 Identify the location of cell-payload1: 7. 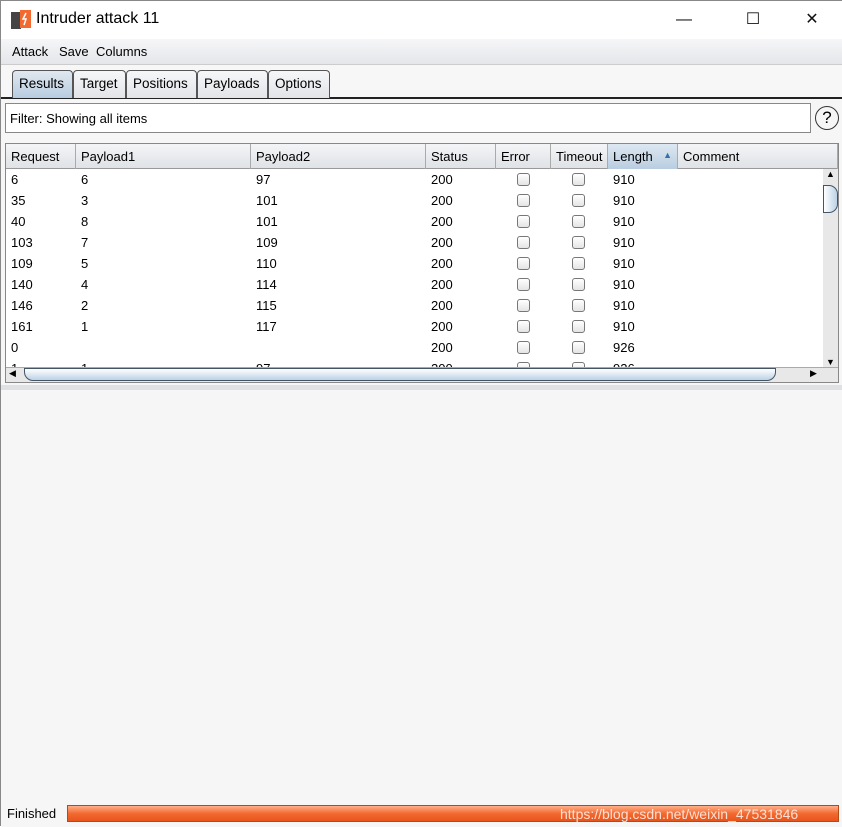
(85, 242).